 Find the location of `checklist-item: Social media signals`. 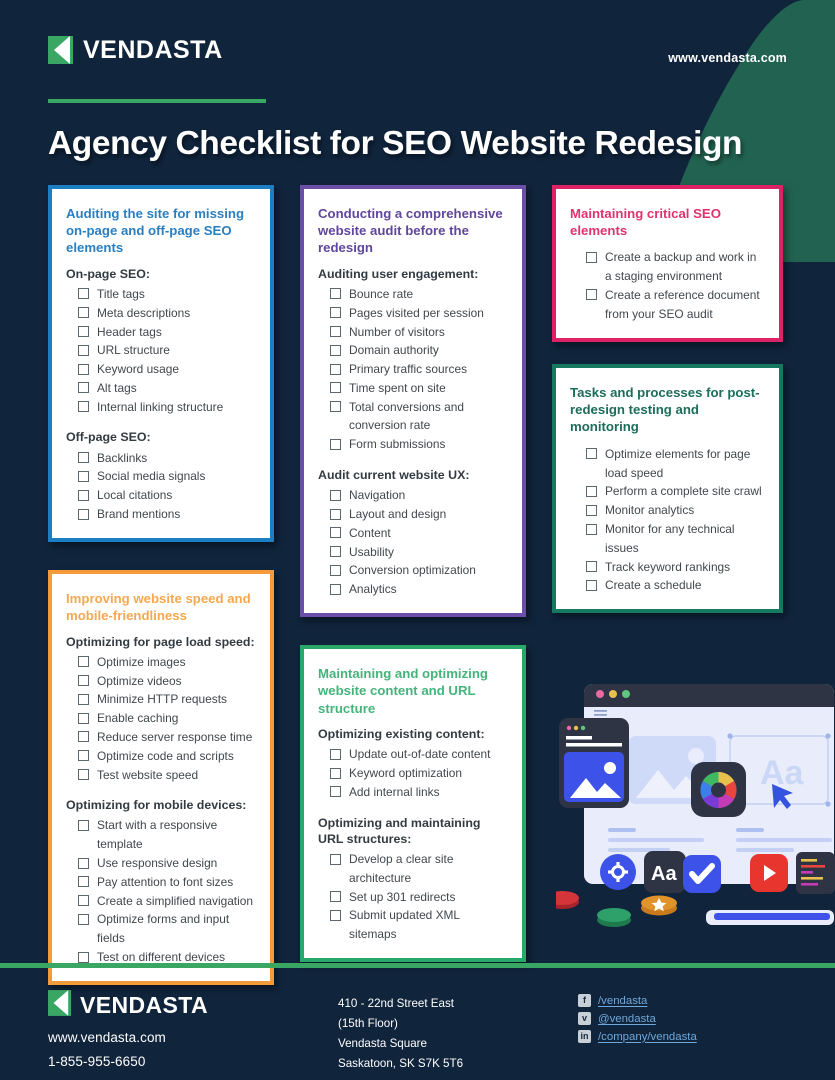

checklist-item: Social media signals is located at coordinates (167, 476).